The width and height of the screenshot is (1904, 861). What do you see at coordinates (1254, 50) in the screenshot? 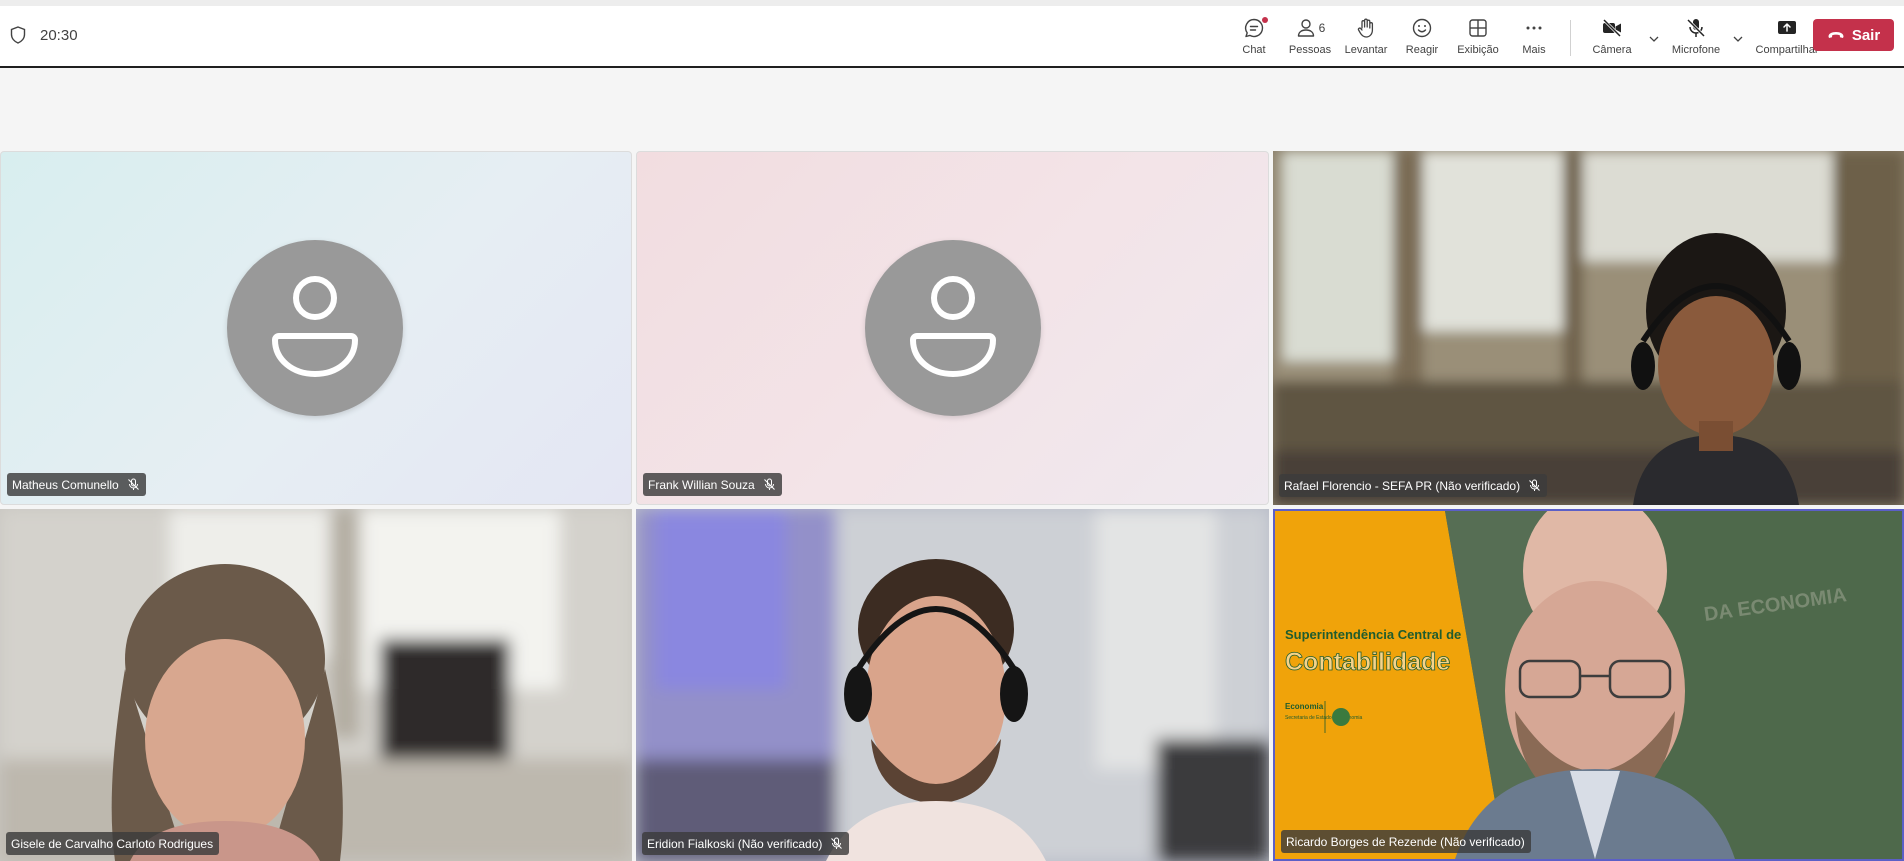
I see `chat-label: Chat` at bounding box center [1254, 50].